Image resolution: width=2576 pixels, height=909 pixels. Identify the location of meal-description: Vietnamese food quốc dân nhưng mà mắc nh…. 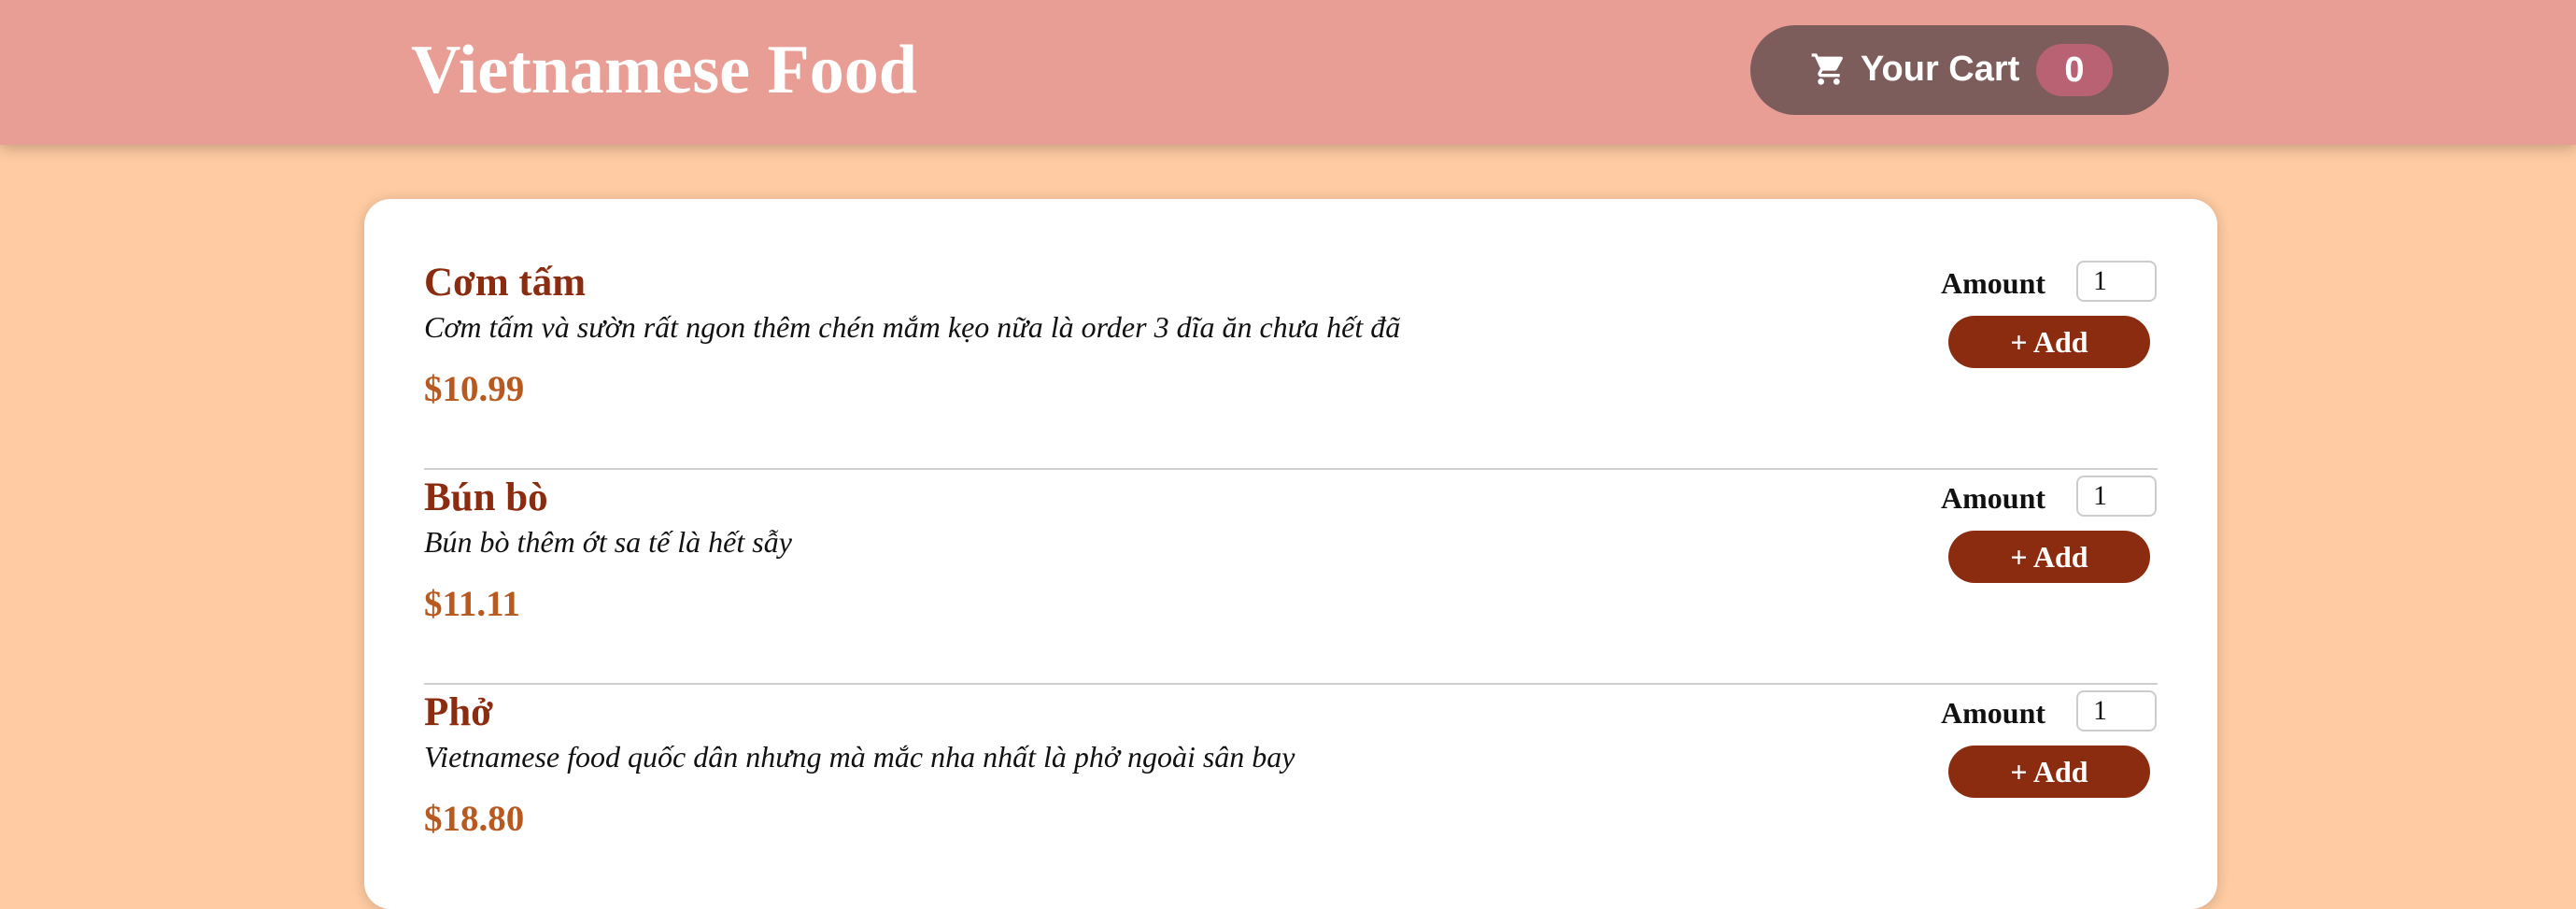
(859, 757).